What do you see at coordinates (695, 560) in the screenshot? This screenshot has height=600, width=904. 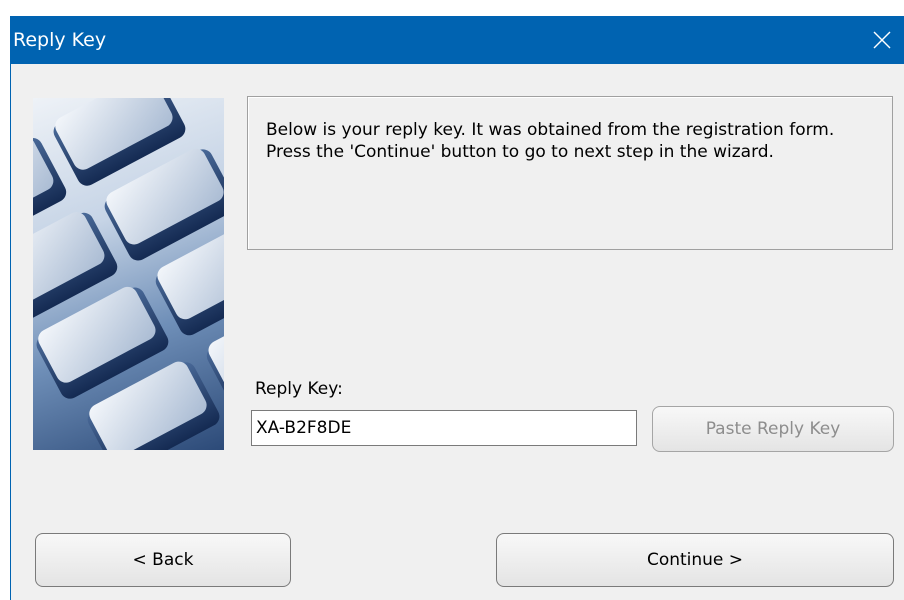 I see `continue-button: Continue >` at bounding box center [695, 560].